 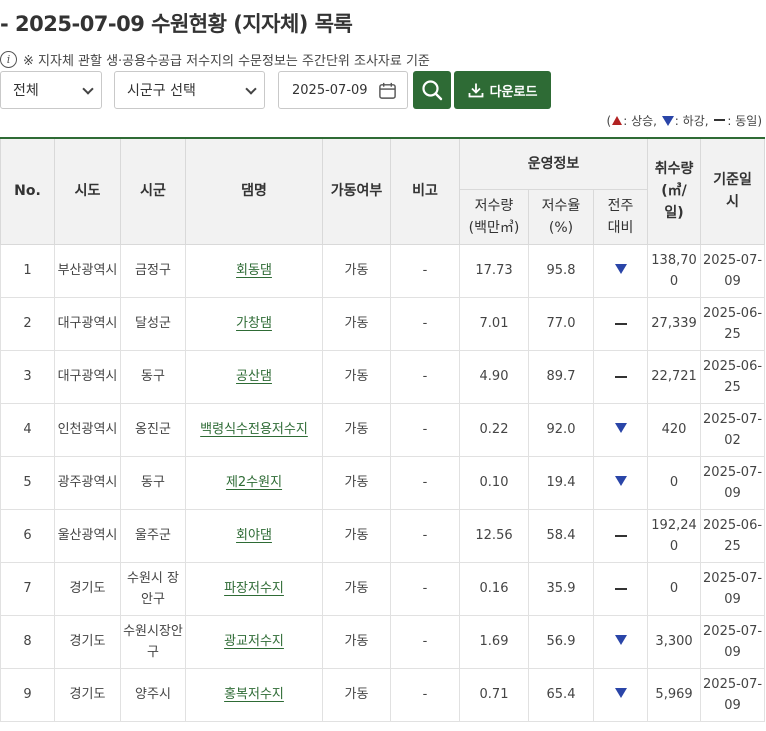 What do you see at coordinates (561, 216) in the screenshot?
I see `header-rate: 저수율 (%)` at bounding box center [561, 216].